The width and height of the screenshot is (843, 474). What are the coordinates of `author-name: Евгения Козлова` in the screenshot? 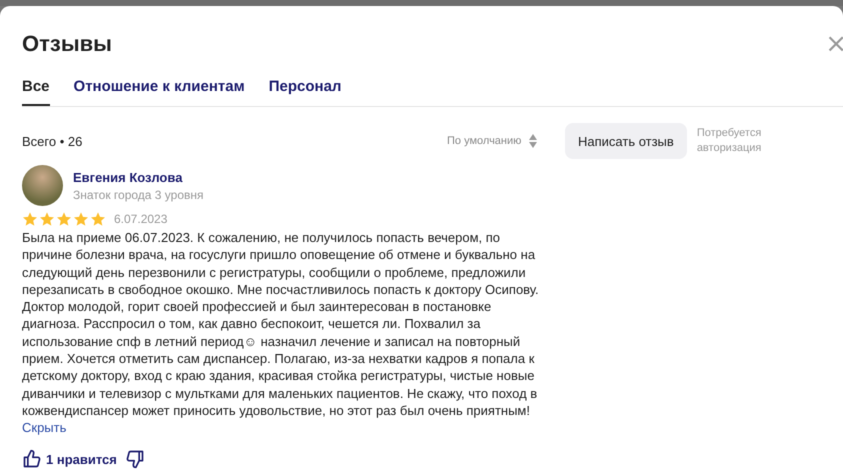 It's located at (138, 177).